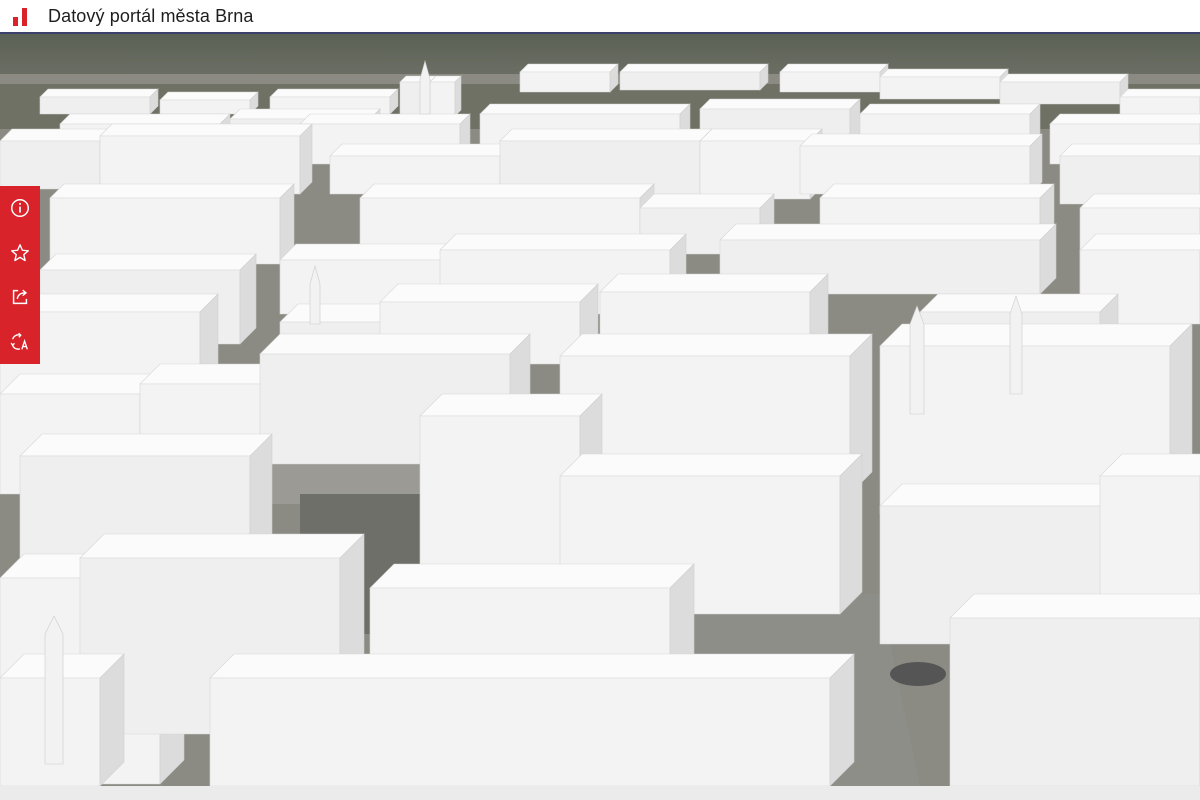 The height and width of the screenshot is (800, 1200). What do you see at coordinates (600, 793) in the screenshot?
I see `bottom-strip` at bounding box center [600, 793].